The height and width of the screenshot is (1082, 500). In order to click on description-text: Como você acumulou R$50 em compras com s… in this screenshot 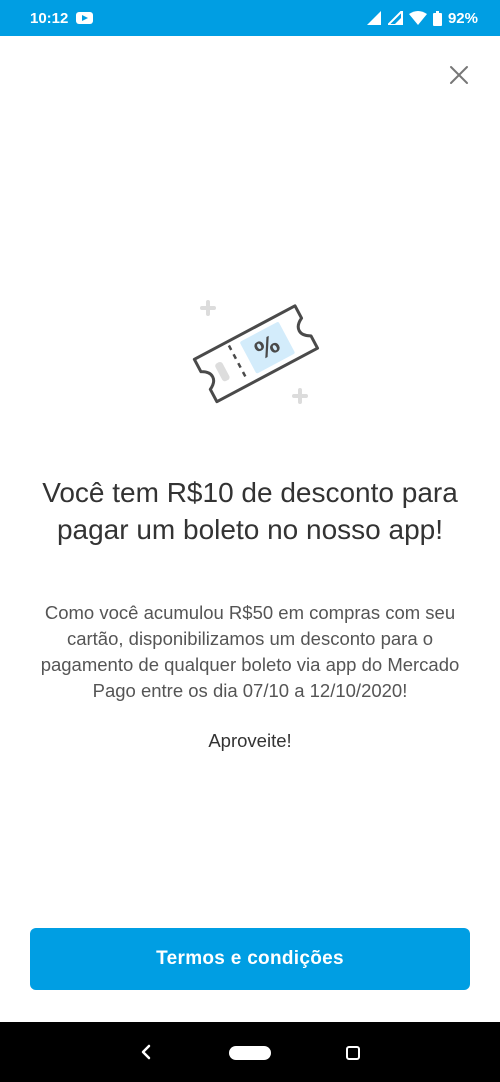, I will do `click(250, 651)`.